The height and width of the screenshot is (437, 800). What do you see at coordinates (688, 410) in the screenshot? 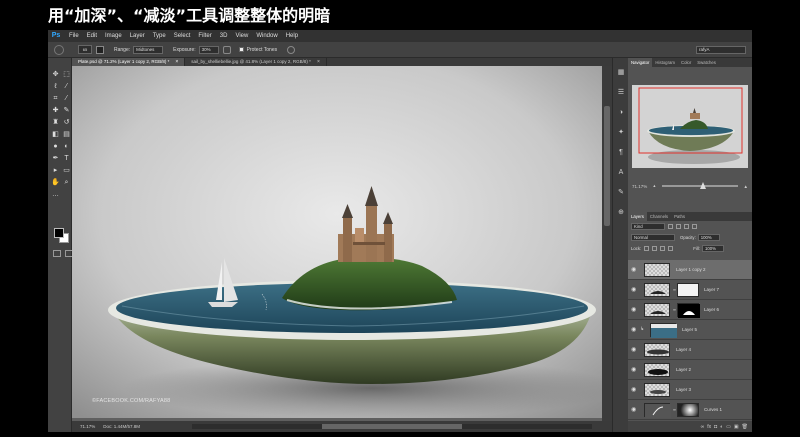
I see `layer-mask-thumbnail` at bounding box center [688, 410].